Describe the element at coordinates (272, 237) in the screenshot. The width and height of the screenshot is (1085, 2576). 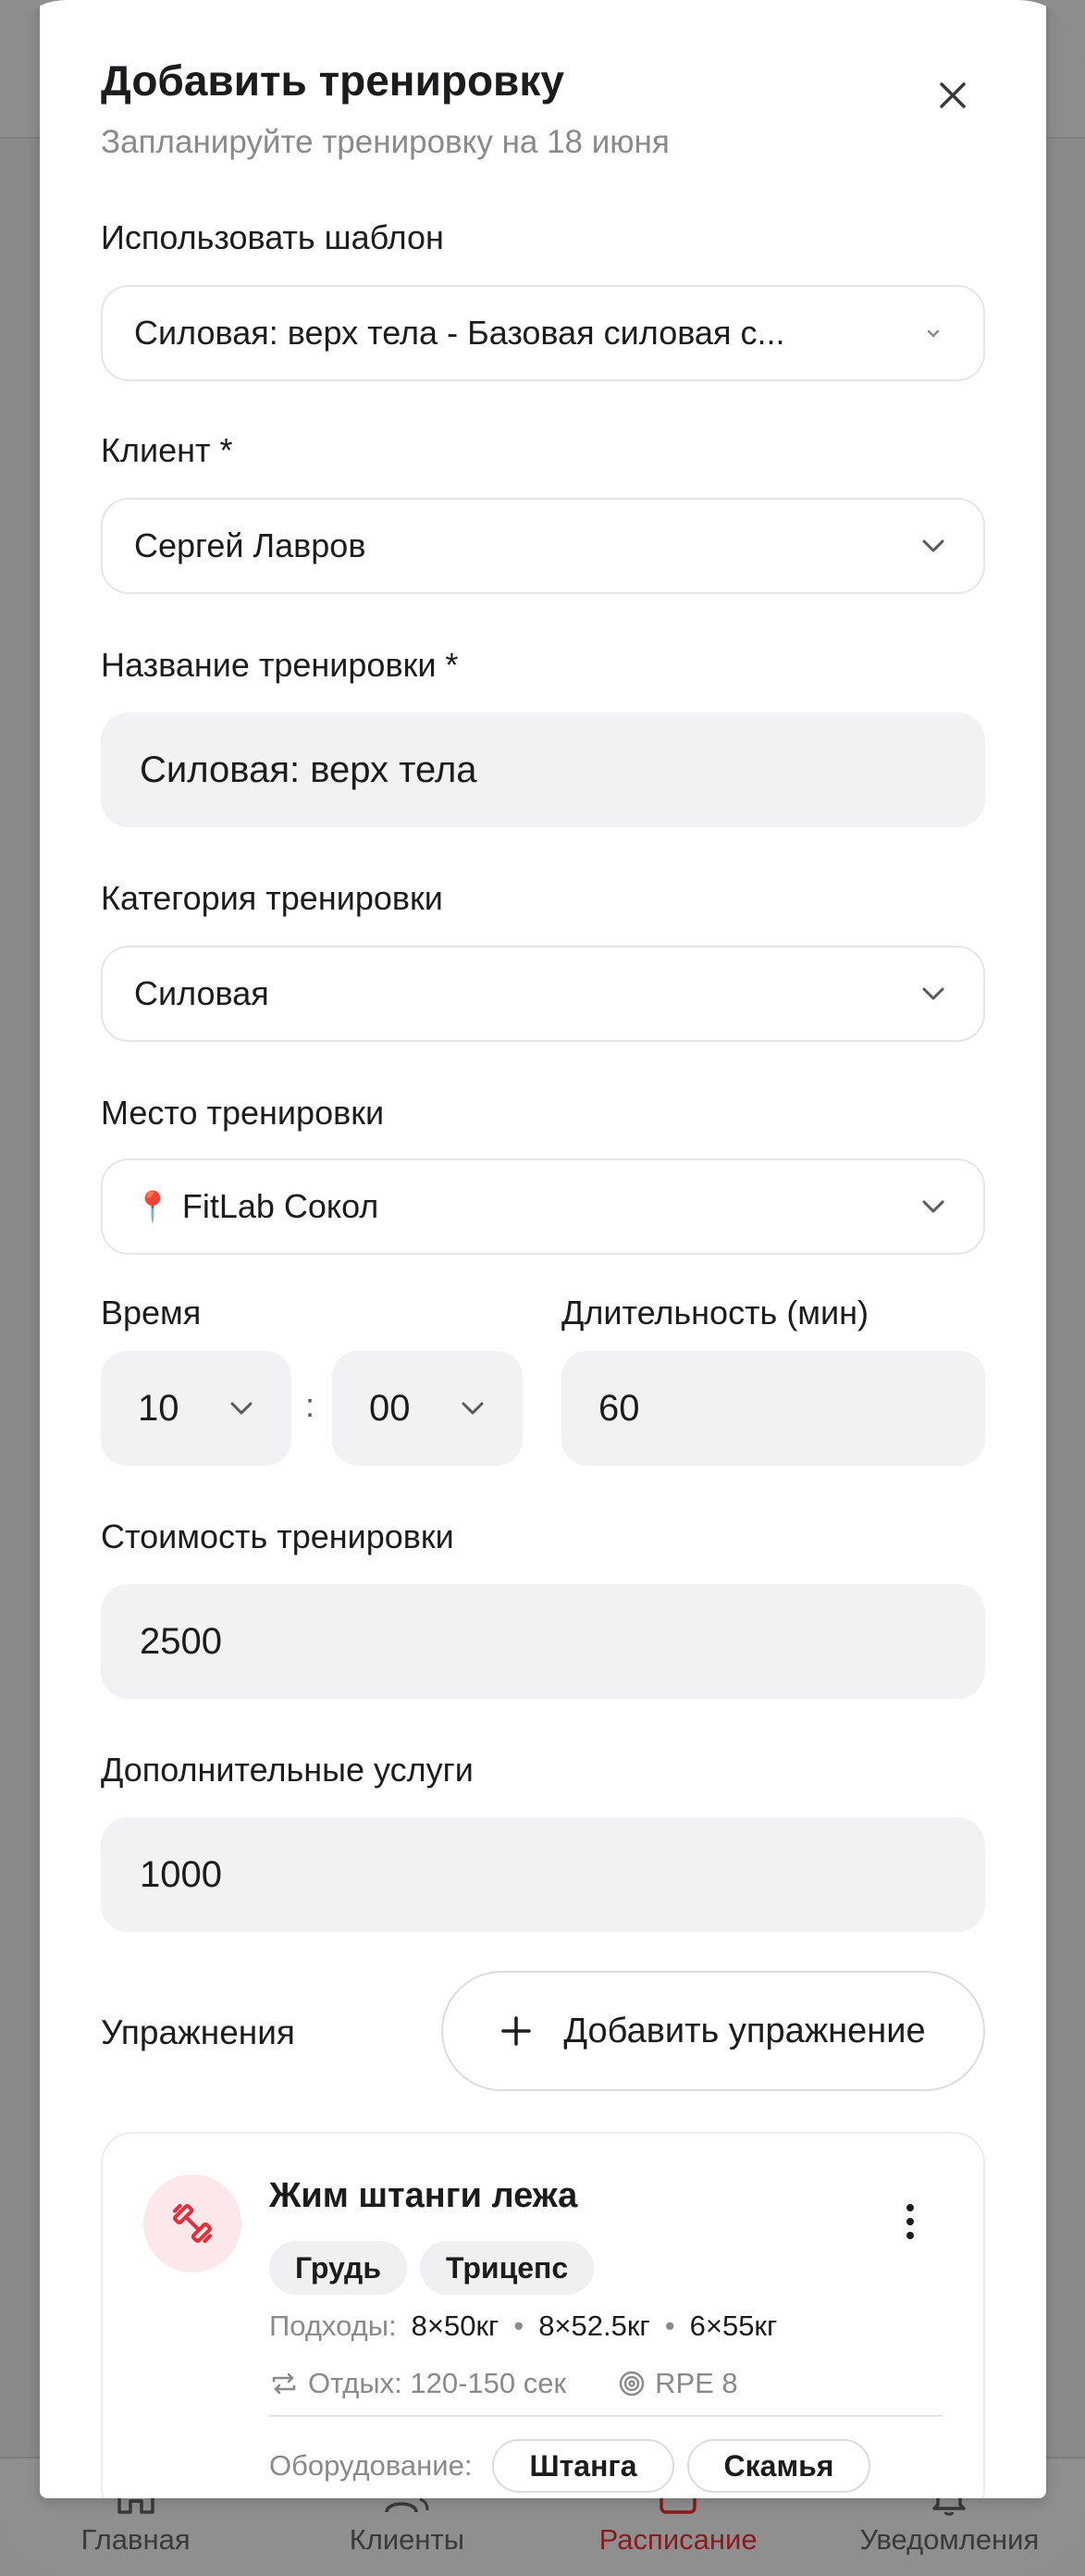
I see `template-label: Использовать шаблон` at that location.